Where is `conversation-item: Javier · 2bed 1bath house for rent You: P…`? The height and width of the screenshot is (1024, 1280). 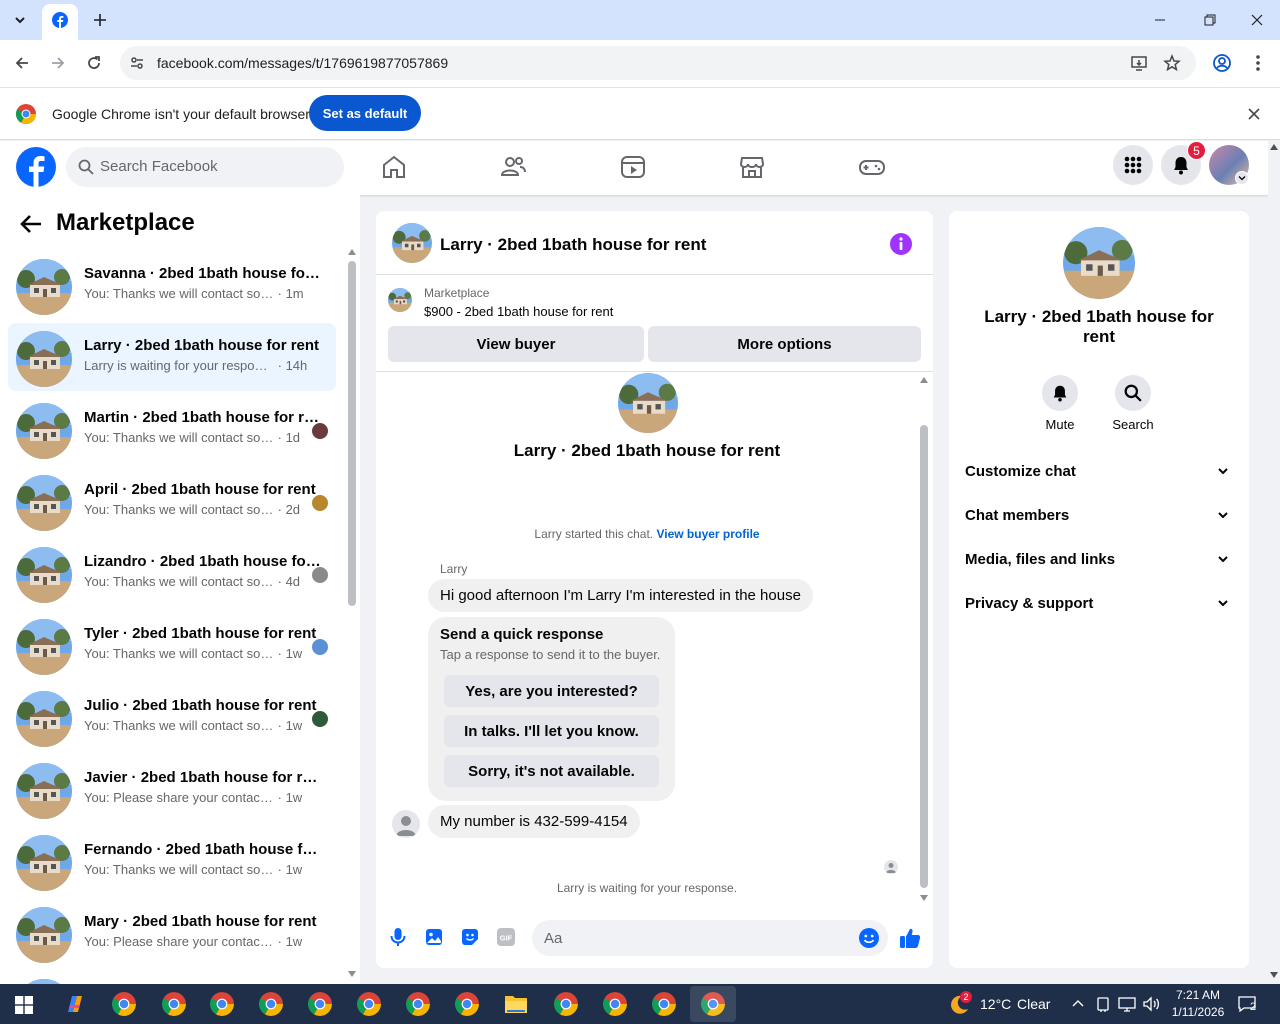 conversation-item: Javier · 2bed 1bath house for rent You: P… is located at coordinates (172, 789).